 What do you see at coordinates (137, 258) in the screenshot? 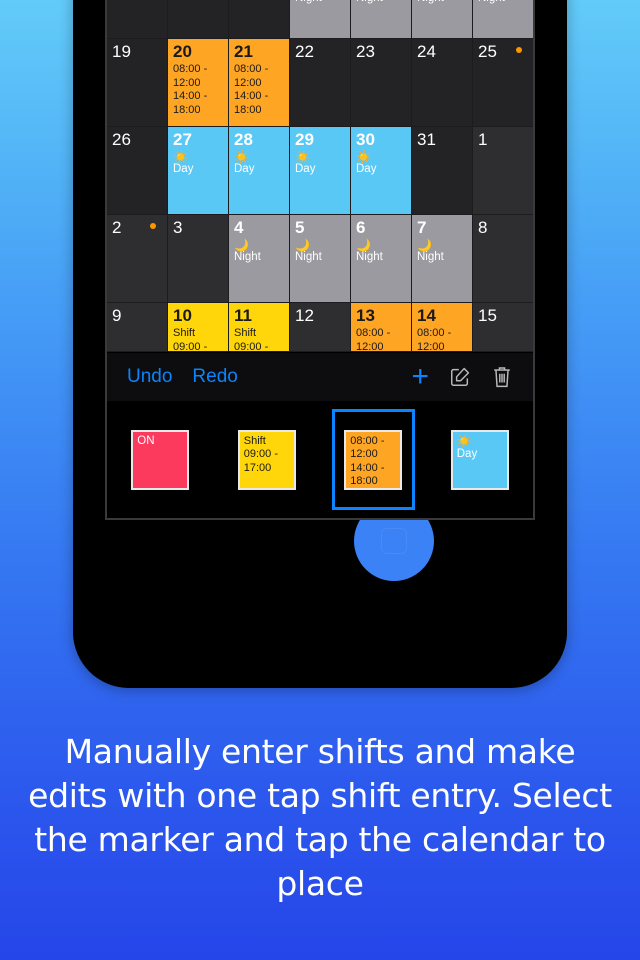
I see `calendar-day-cell: 2` at bounding box center [137, 258].